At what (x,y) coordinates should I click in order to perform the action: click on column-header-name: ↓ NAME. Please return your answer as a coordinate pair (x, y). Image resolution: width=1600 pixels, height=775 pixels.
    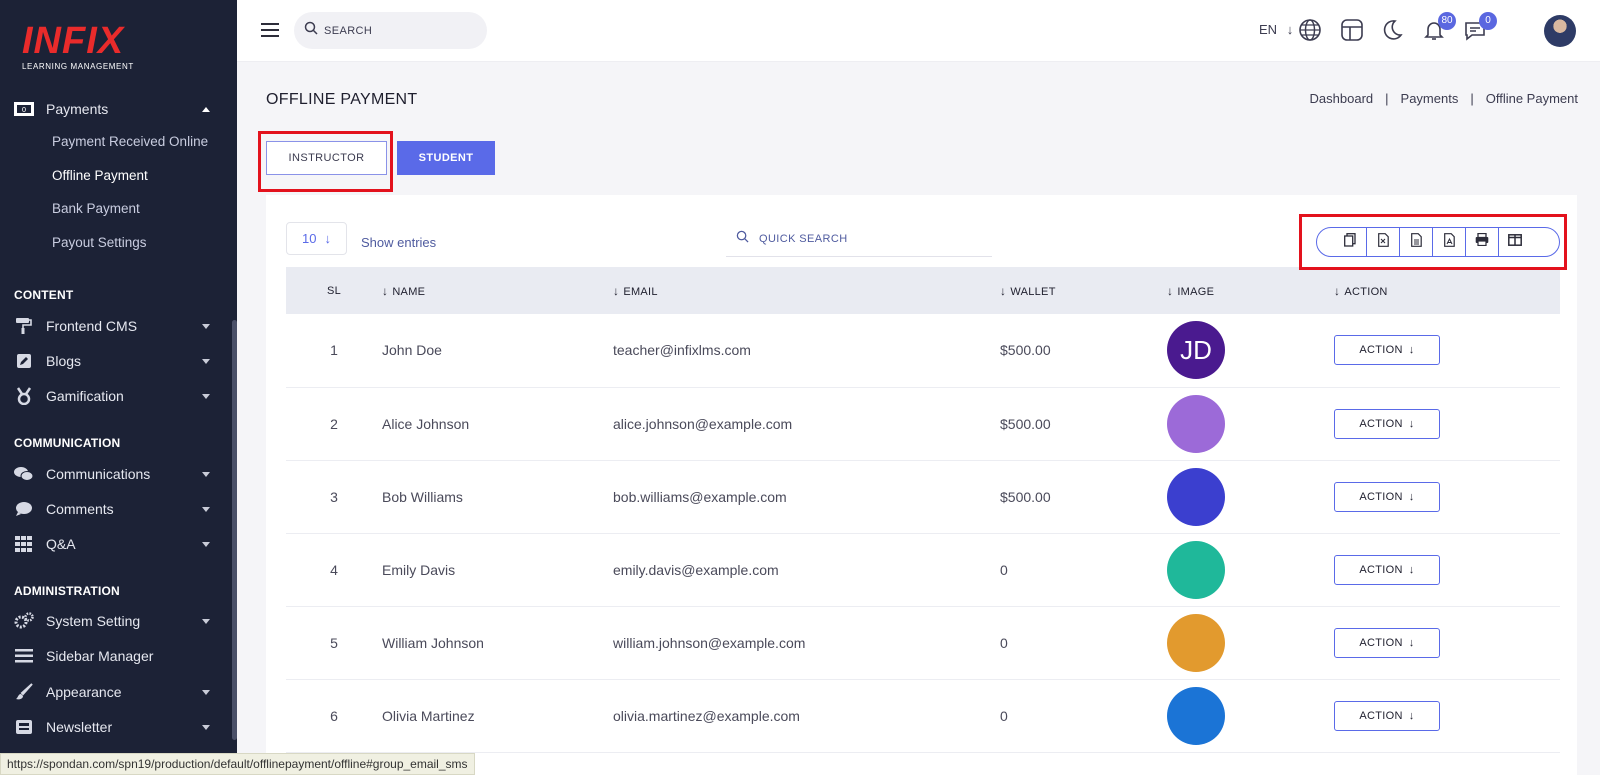
    Looking at the image, I should click on (497, 290).